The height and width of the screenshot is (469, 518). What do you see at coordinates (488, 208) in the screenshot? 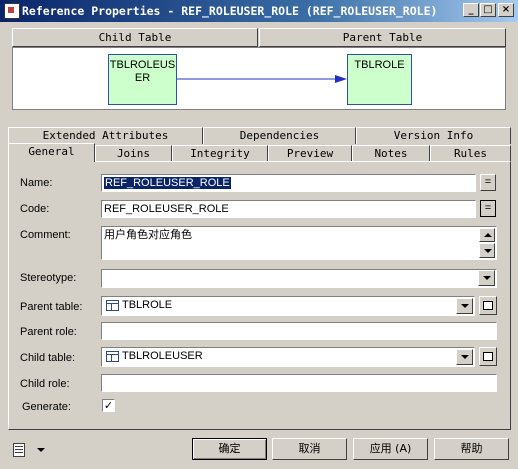
I see `code-sync-button: =` at bounding box center [488, 208].